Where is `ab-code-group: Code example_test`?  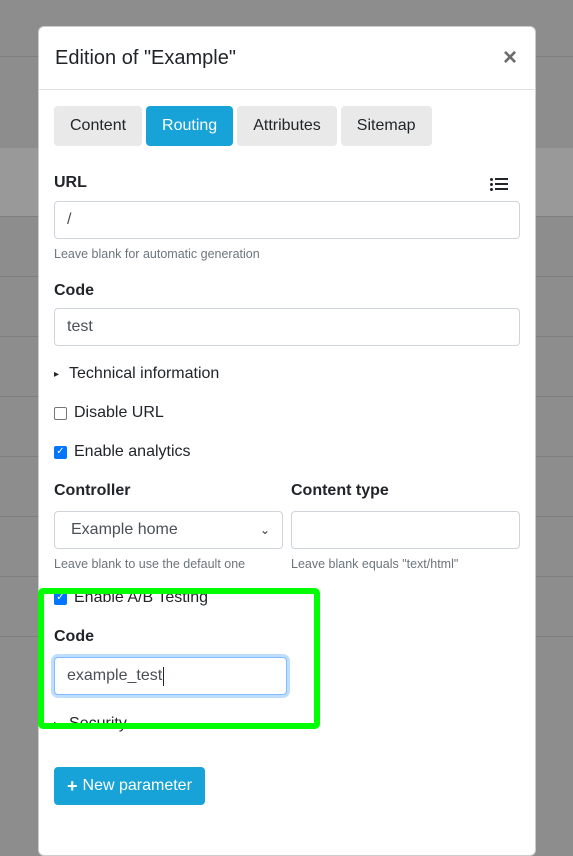
ab-code-group: Code example_test is located at coordinates (170, 661).